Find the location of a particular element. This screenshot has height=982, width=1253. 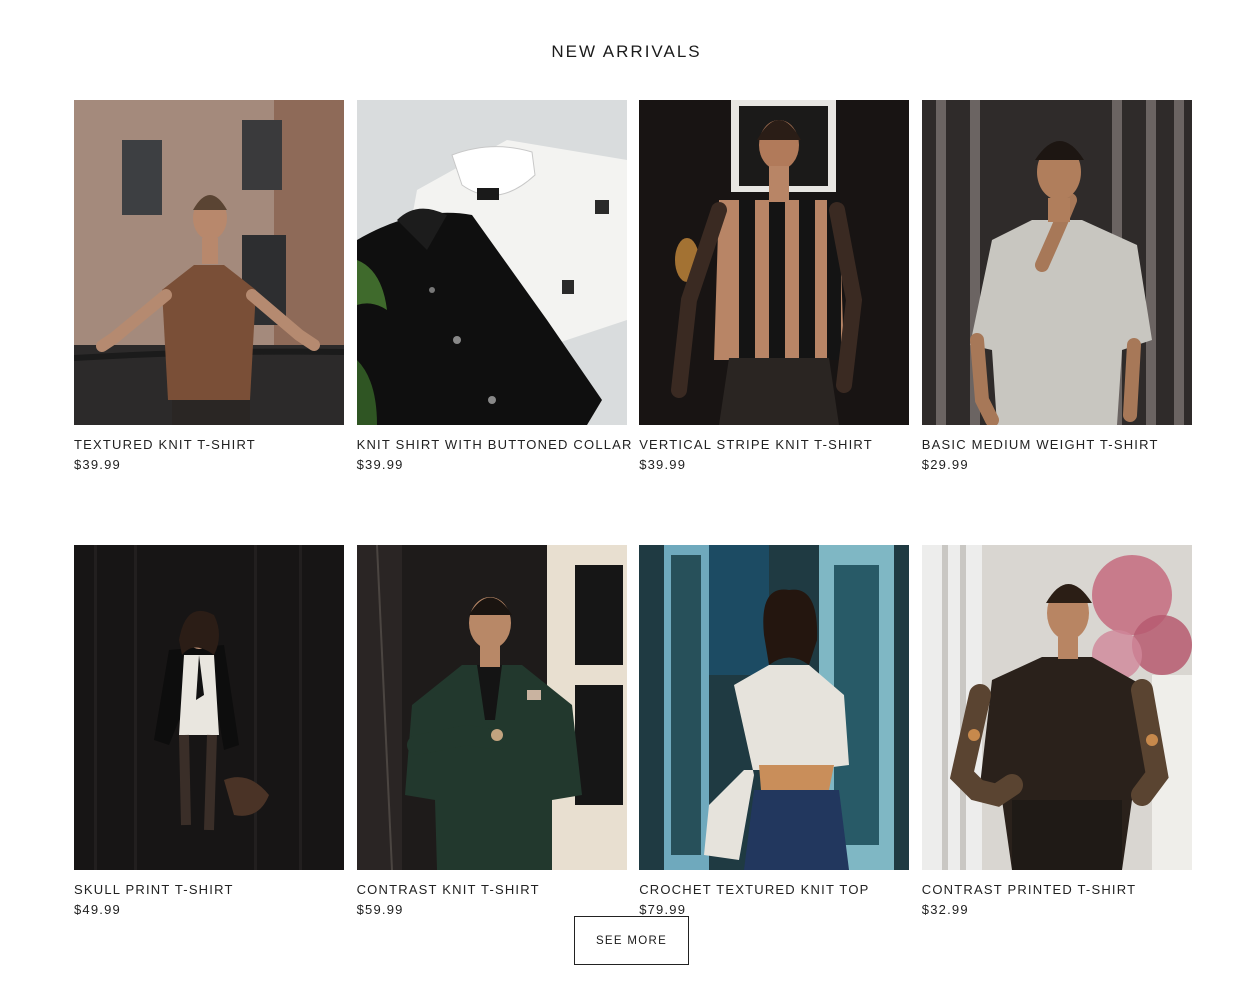

product-card: CONTRAST KNIT T-SHIRT $59.99 is located at coordinates (491, 731).